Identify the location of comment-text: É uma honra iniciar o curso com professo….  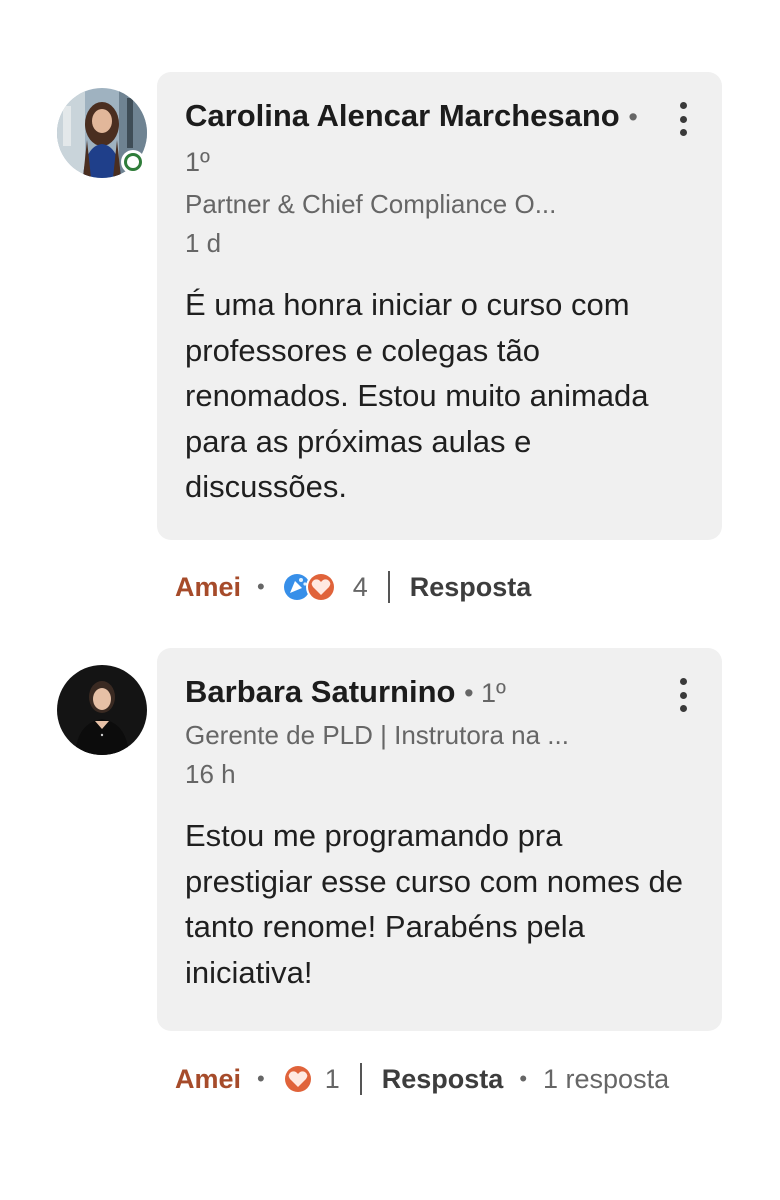
(417, 395).